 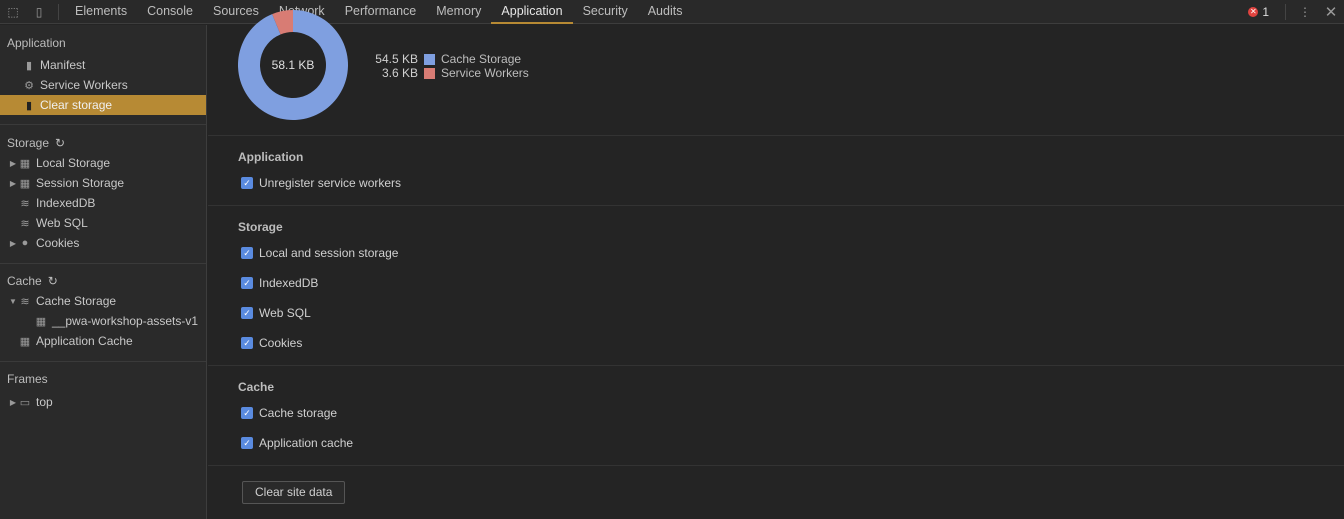 I want to click on tab-memory: Memory, so click(x=458, y=12).